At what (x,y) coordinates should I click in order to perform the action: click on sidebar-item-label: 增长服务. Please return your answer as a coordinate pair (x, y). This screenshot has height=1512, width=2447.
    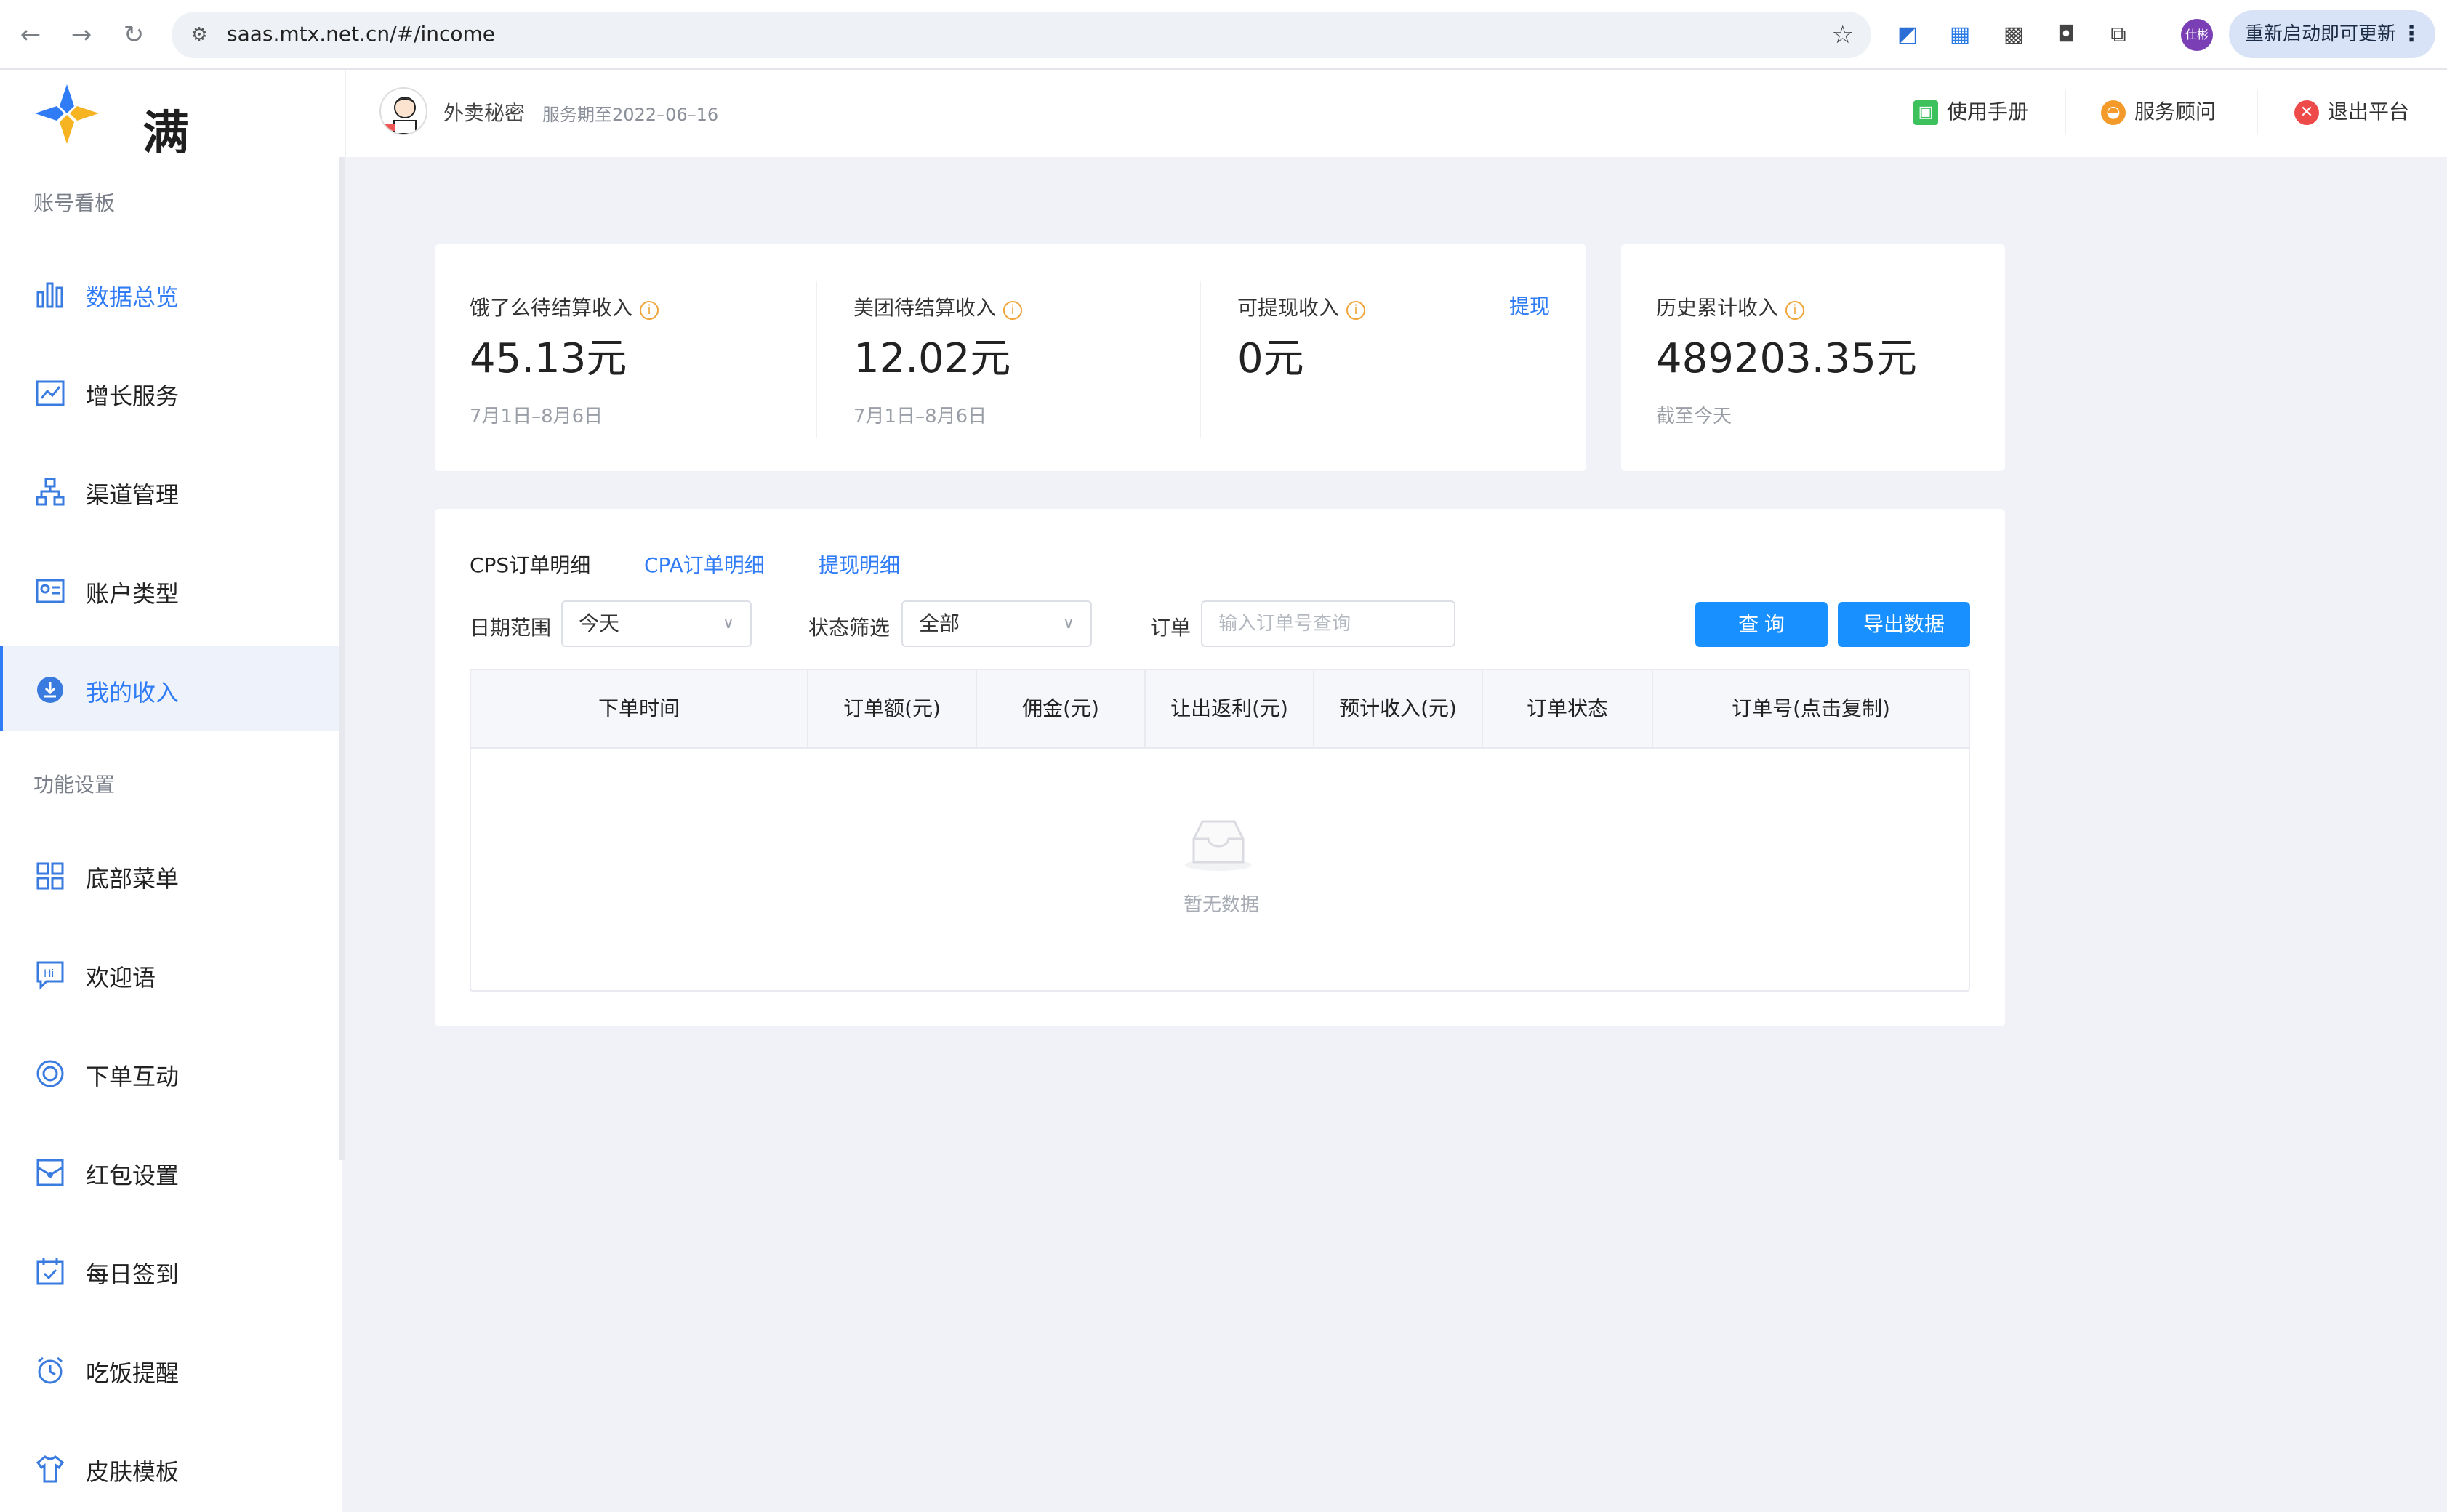
    Looking at the image, I should click on (133, 396).